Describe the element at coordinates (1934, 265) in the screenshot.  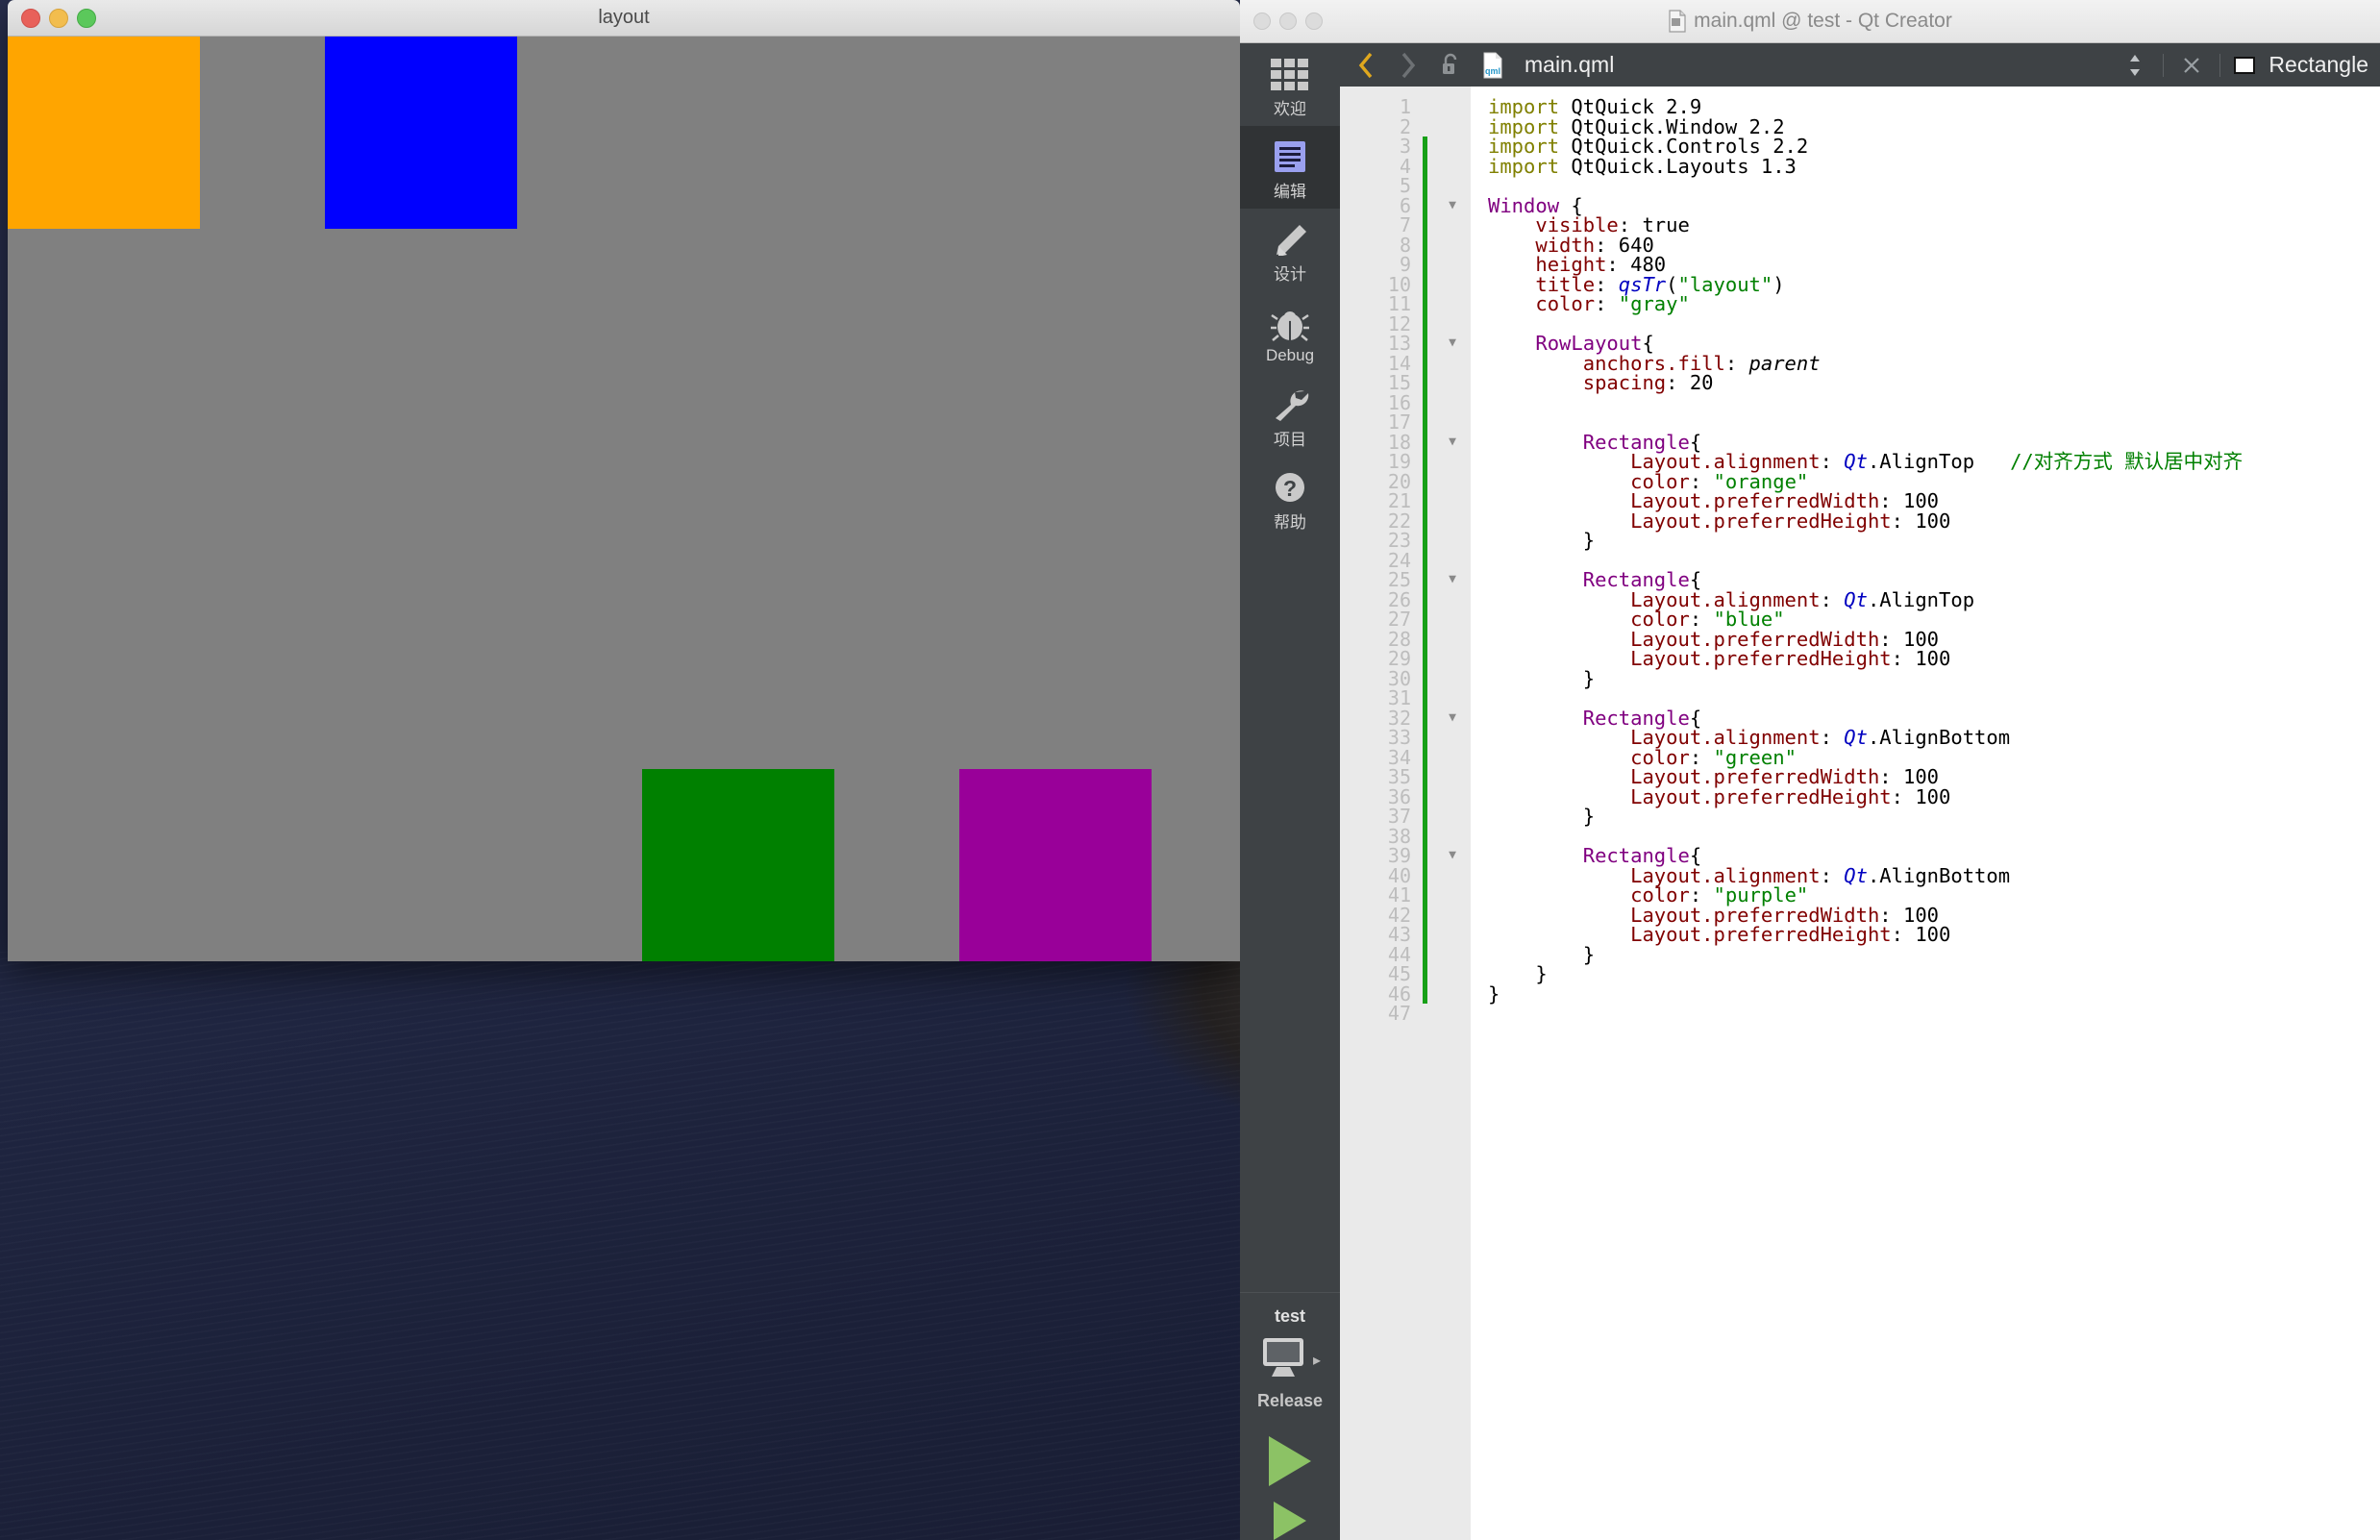
I see `code-line: height: 480` at that location.